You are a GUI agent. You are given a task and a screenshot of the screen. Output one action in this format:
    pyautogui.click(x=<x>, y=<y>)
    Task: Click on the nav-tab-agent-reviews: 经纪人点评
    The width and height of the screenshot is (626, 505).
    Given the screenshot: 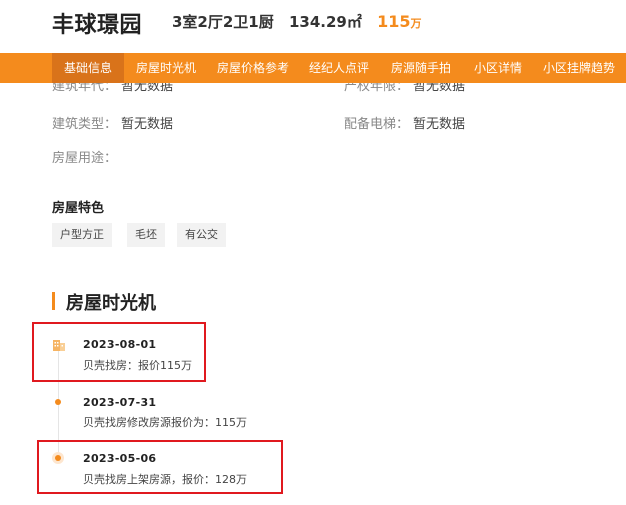 What is the action you would take?
    pyautogui.click(x=339, y=68)
    